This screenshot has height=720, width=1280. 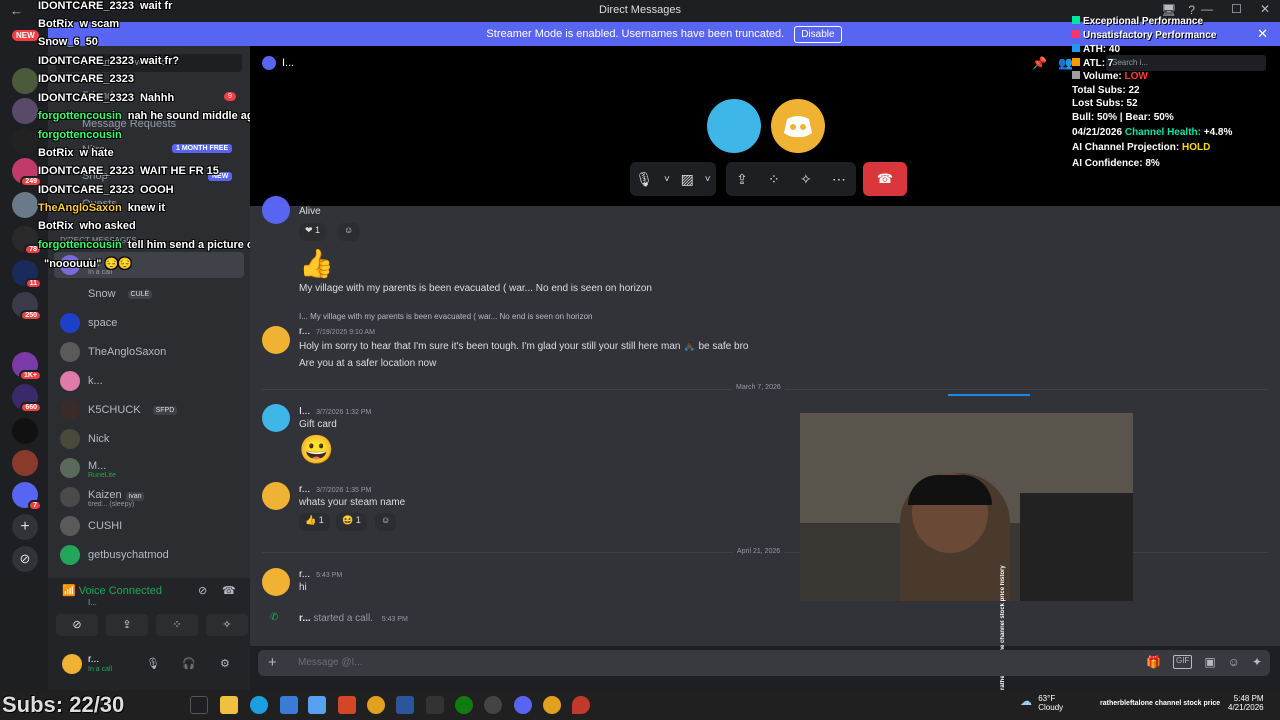 I want to click on avatar, so click(x=276, y=418).